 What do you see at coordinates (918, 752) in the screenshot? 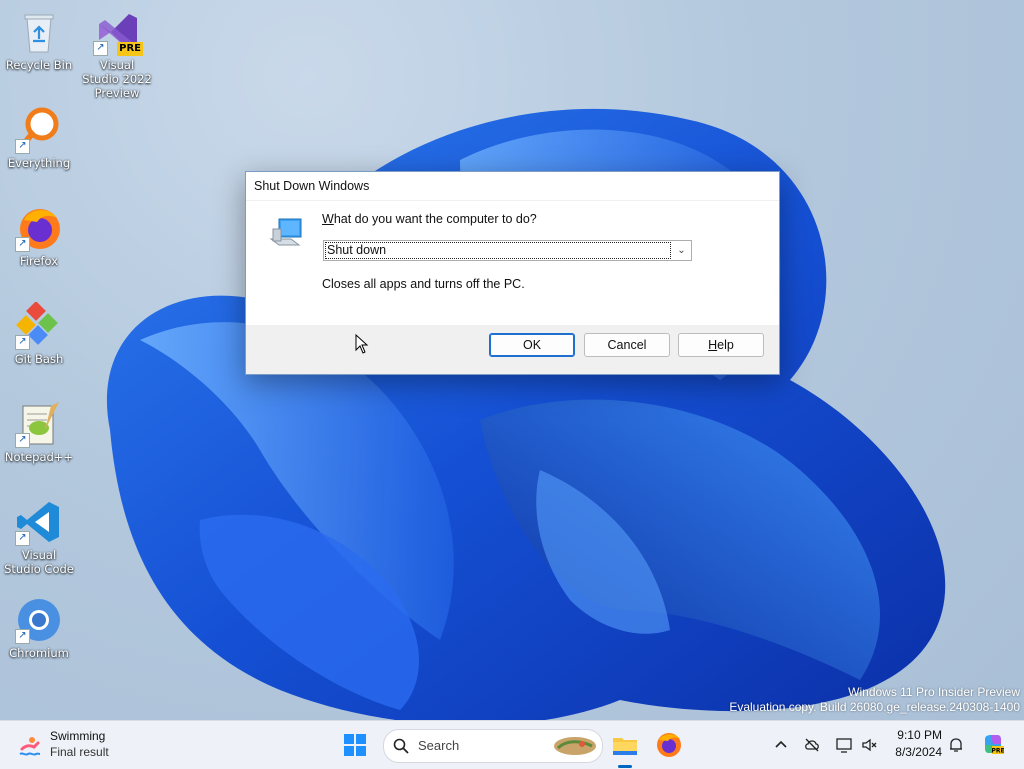
I see `clock-date: 8/3/2024` at bounding box center [918, 752].